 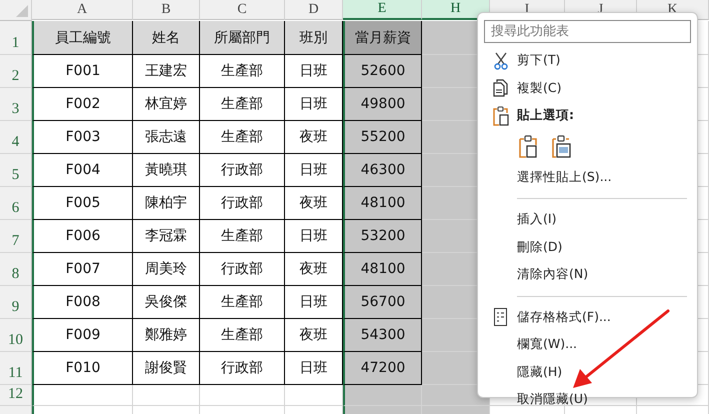 I want to click on column-header: H, so click(x=456, y=10).